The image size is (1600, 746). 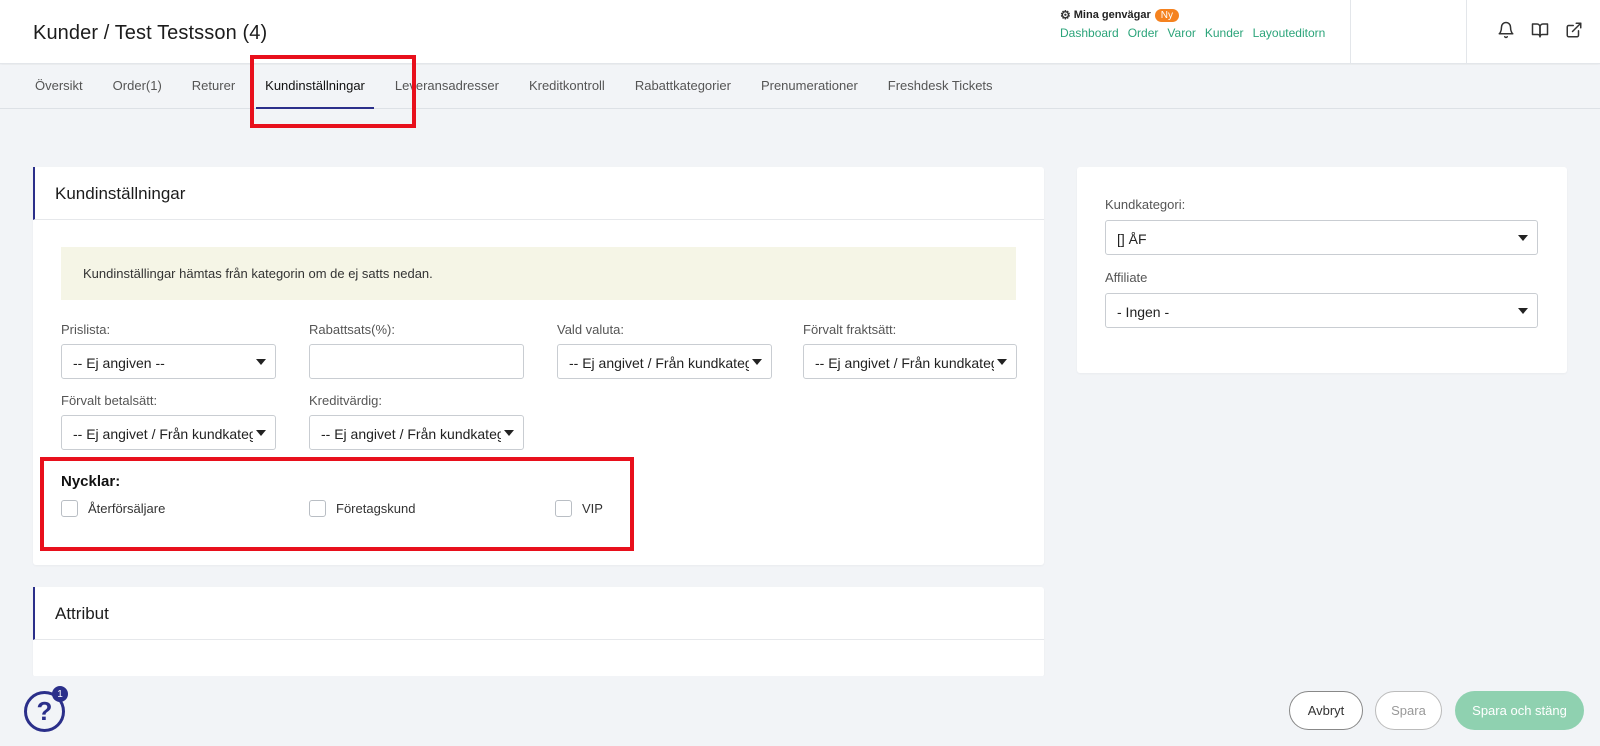 I want to click on tab-returer: Returer, so click(x=213, y=87).